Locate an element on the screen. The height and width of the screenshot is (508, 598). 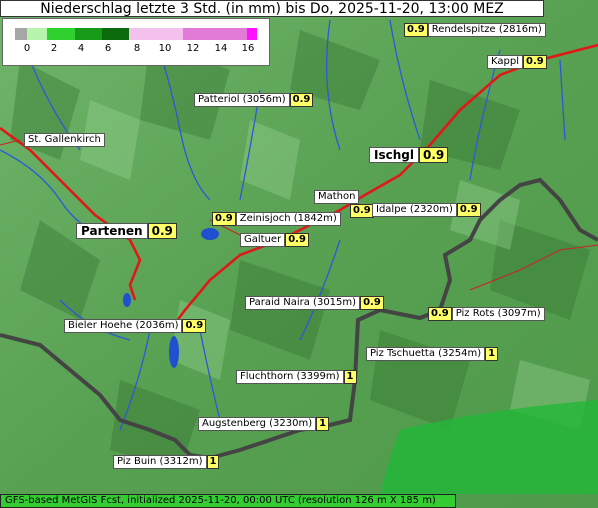
place-name: Fluchthorn (3399m) is located at coordinates (290, 377).